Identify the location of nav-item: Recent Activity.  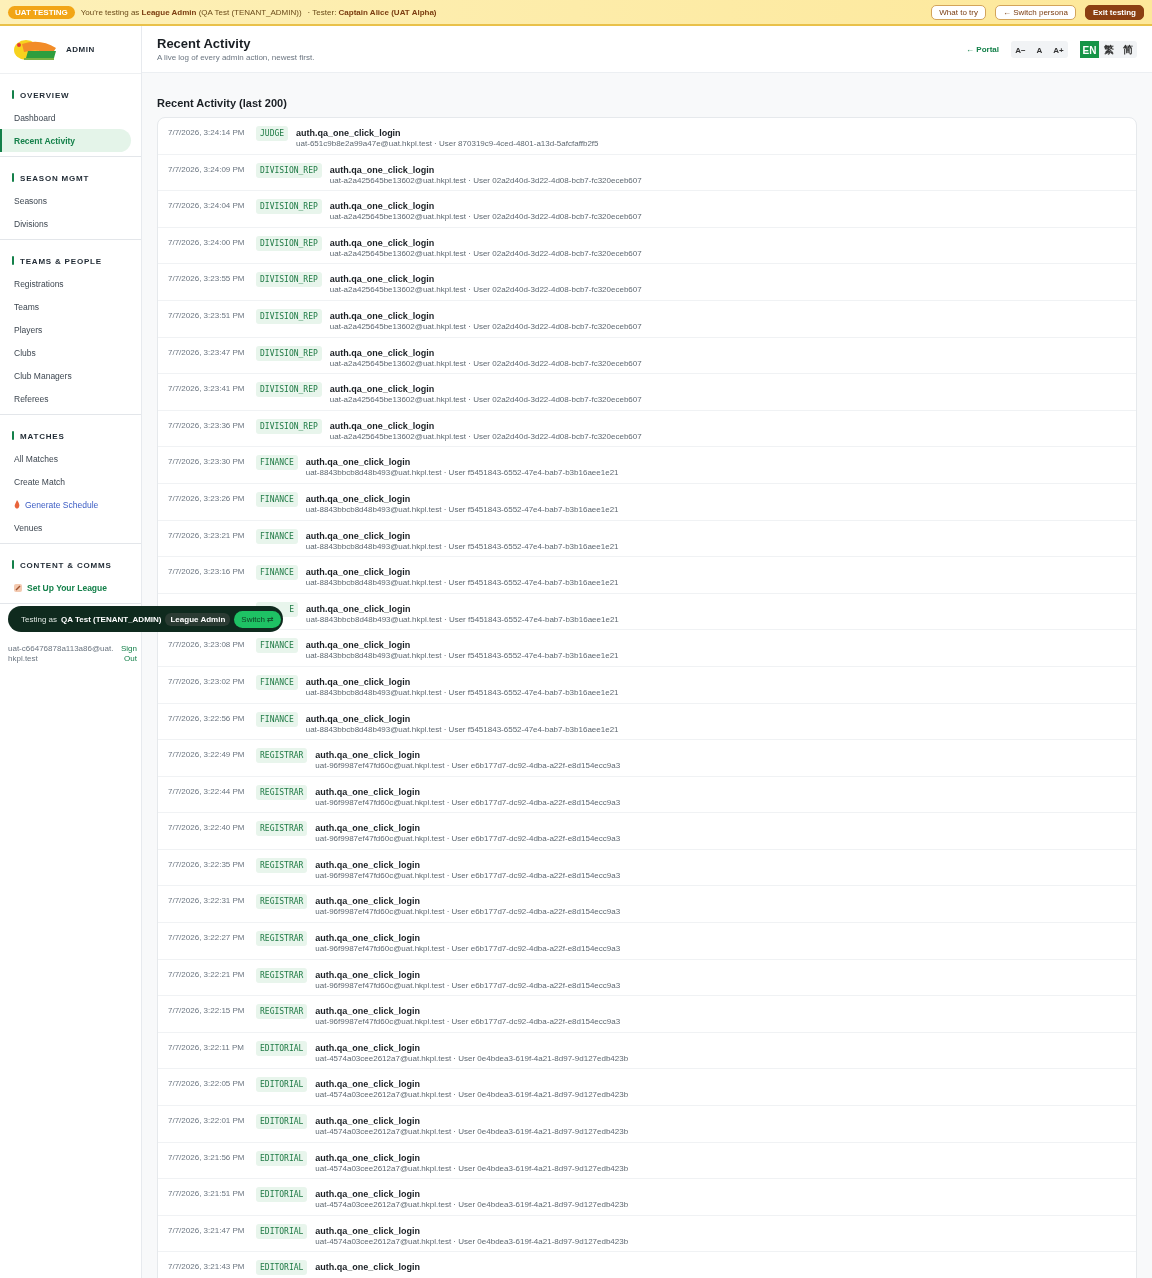
(65, 140).